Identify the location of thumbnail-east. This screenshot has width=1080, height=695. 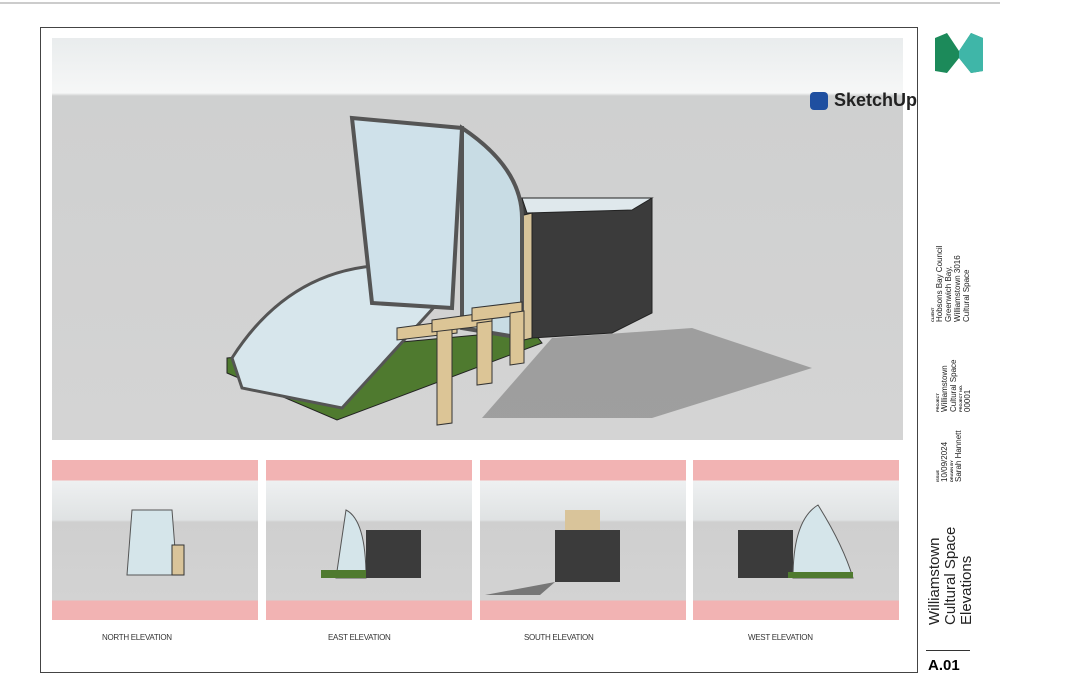
(369, 540).